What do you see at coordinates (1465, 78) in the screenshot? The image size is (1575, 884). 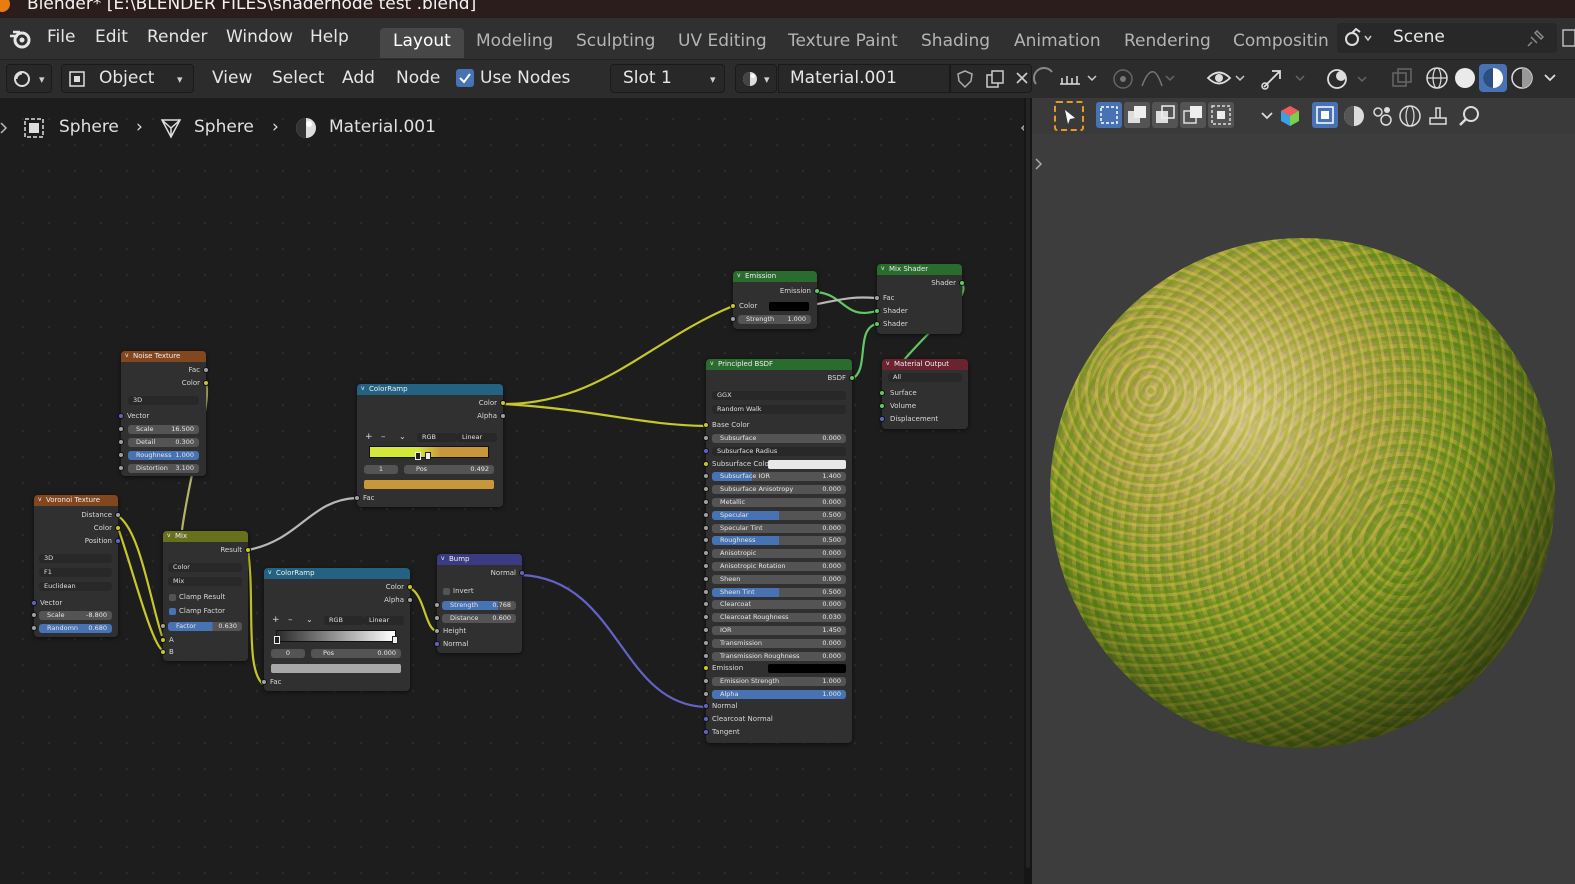 I see `solid-shading-icon` at bounding box center [1465, 78].